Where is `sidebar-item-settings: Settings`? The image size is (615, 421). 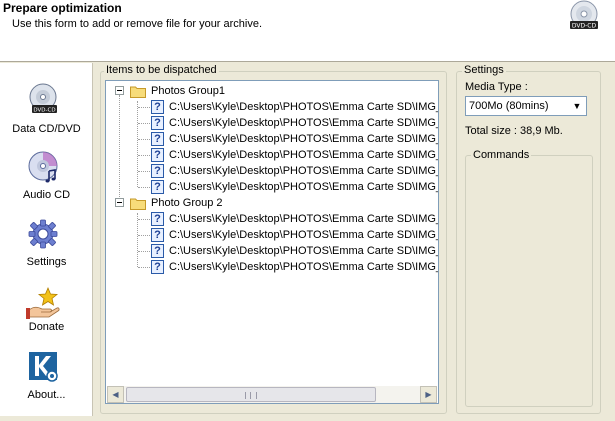
sidebar-item-settings: Settings is located at coordinates (46, 248).